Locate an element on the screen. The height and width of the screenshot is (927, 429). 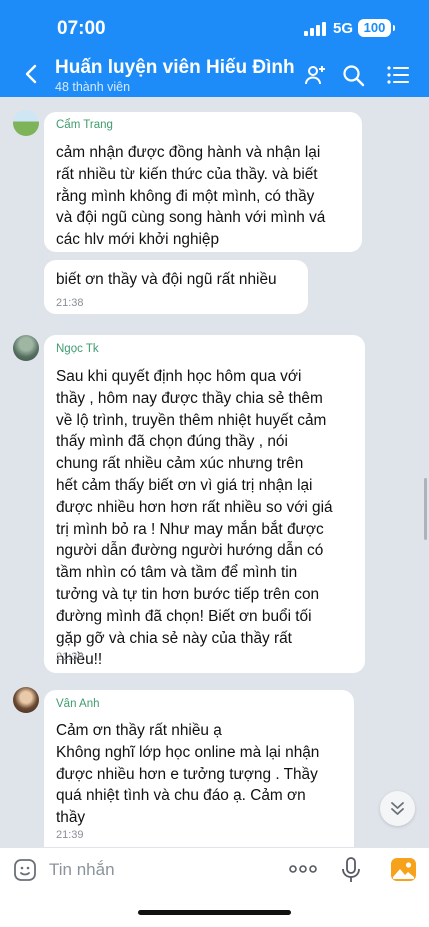
message-input: Tin nhắn is located at coordinates (82, 870).